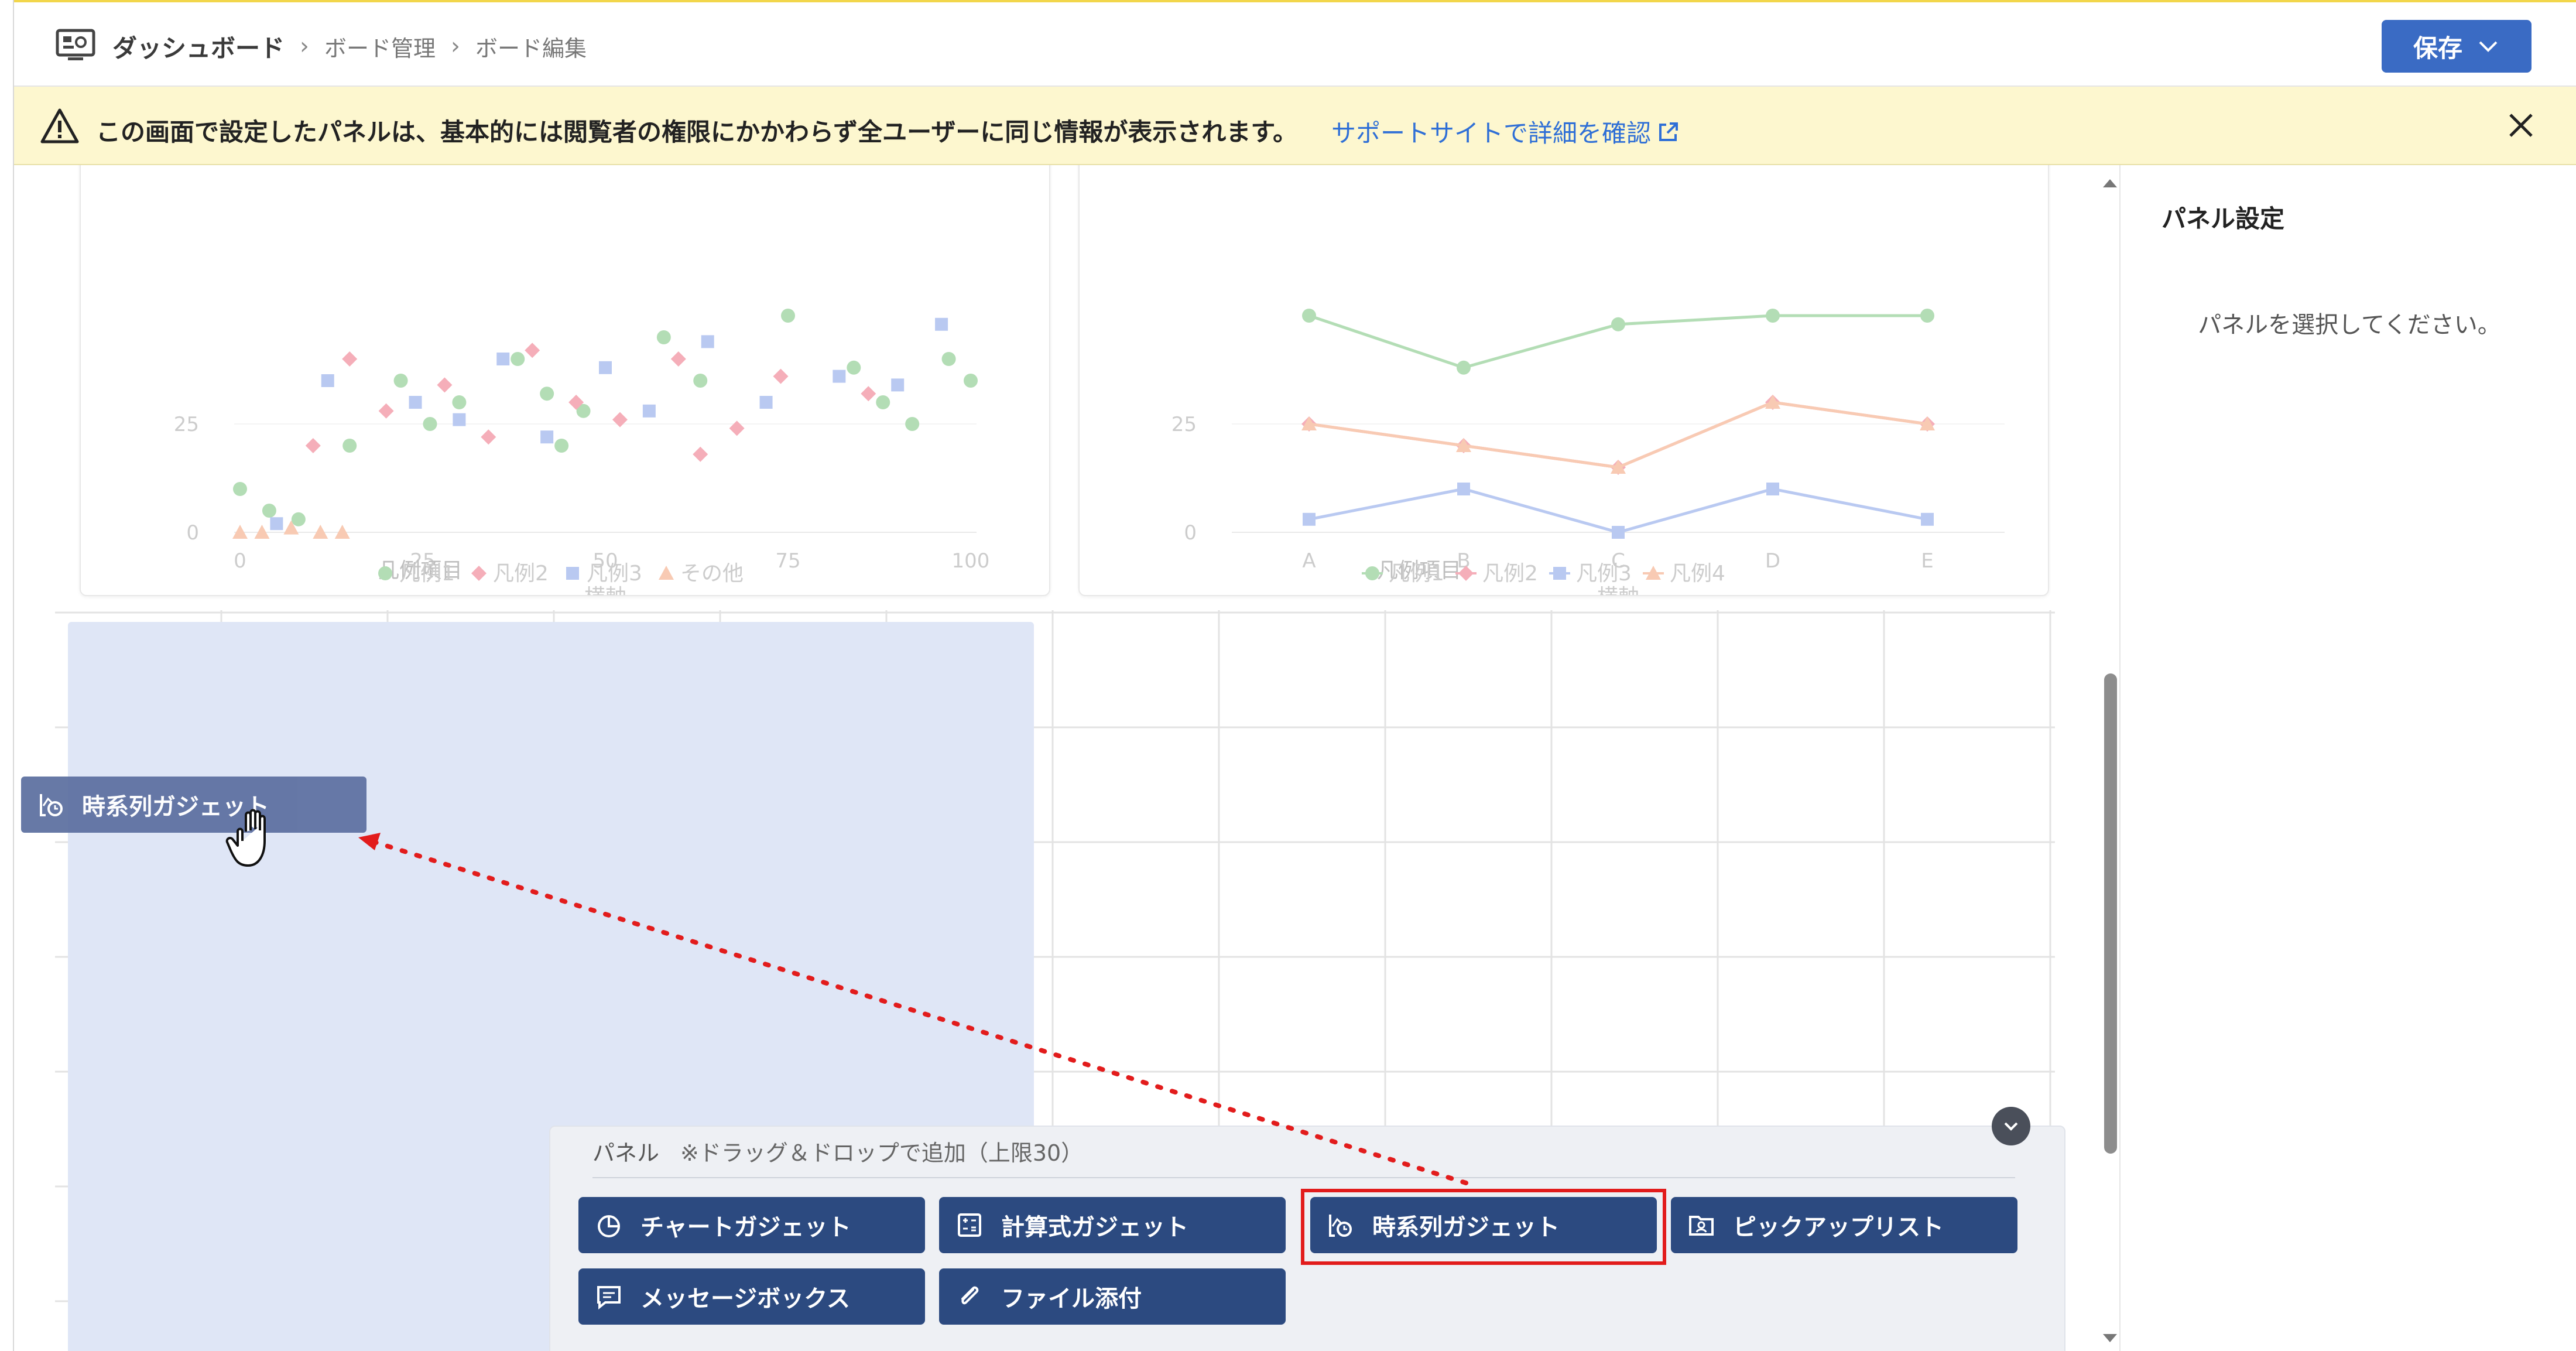  I want to click on grab-cursor-icon, so click(245, 838).